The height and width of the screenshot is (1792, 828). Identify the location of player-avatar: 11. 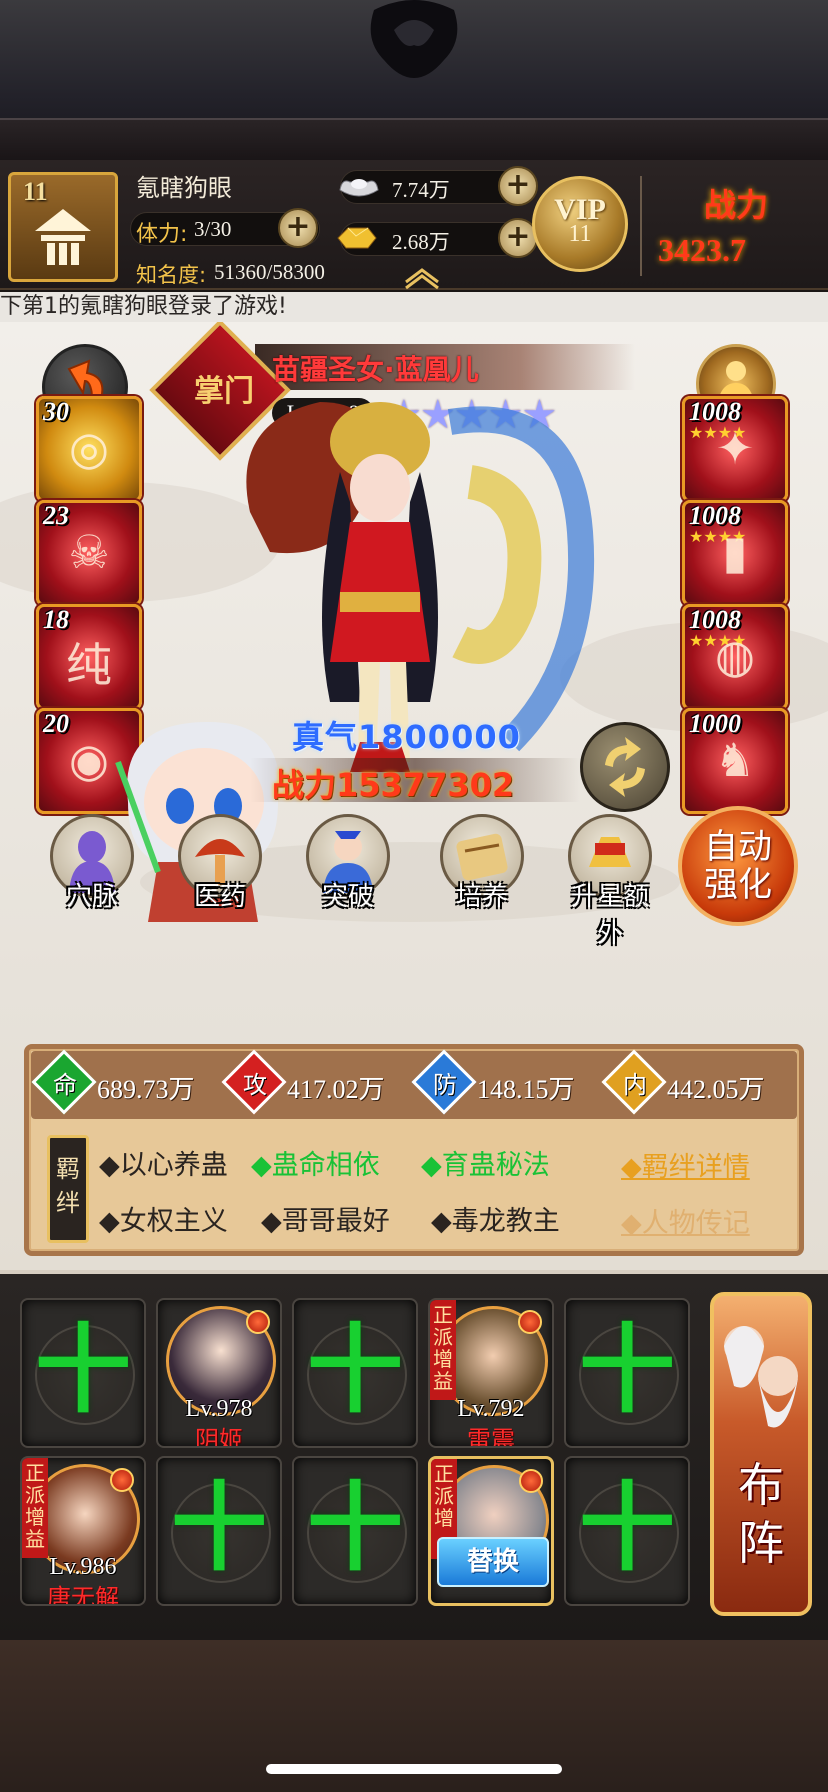
(63, 227).